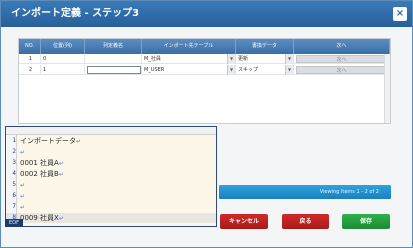  What do you see at coordinates (30, 70) in the screenshot?
I see `row-no: 2` at bounding box center [30, 70].